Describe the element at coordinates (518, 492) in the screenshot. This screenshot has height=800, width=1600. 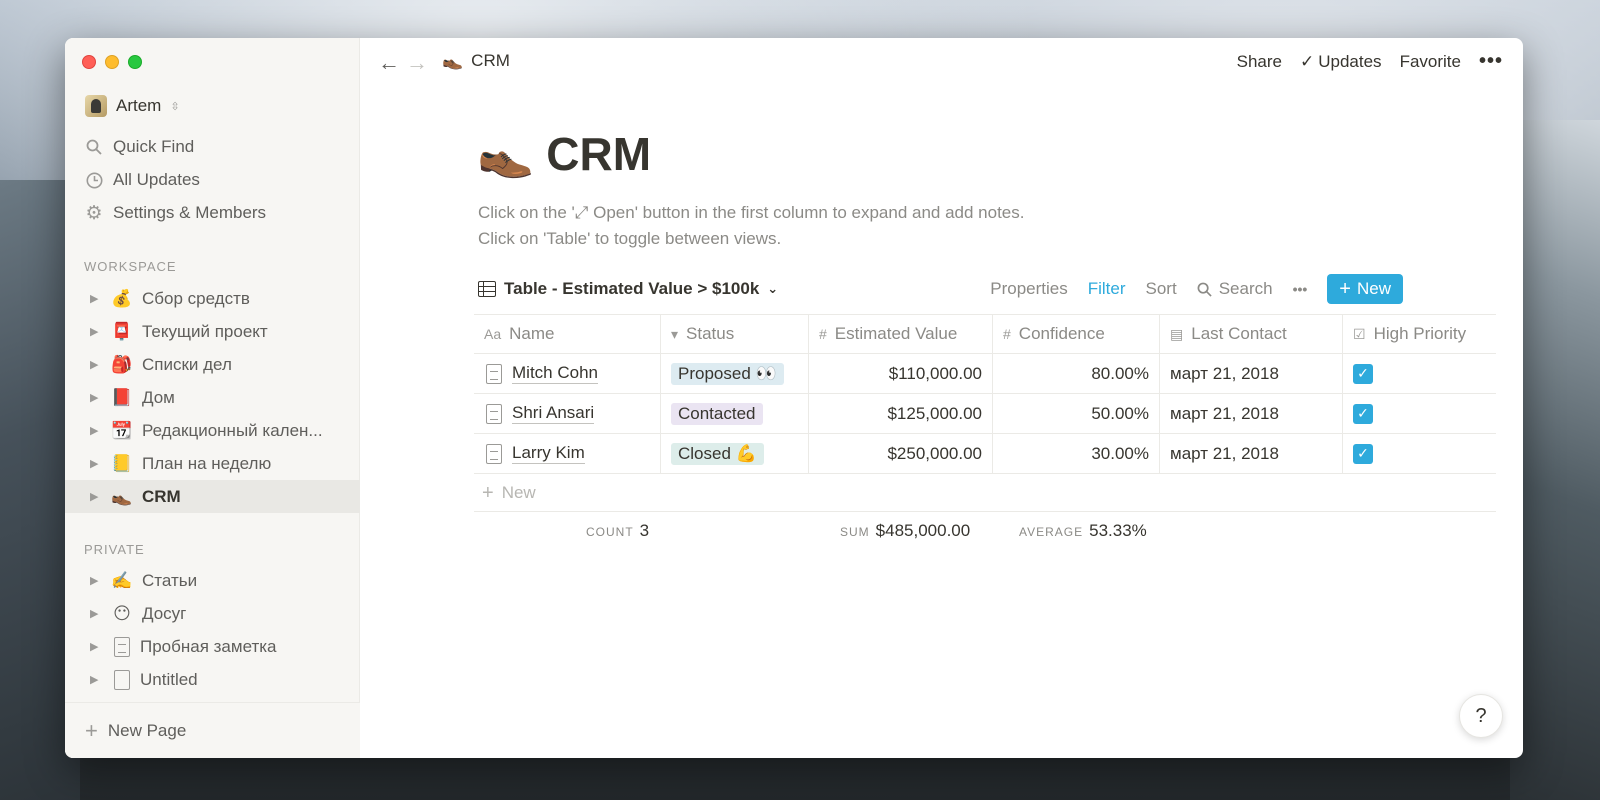
I see `add-row-label: New` at that location.